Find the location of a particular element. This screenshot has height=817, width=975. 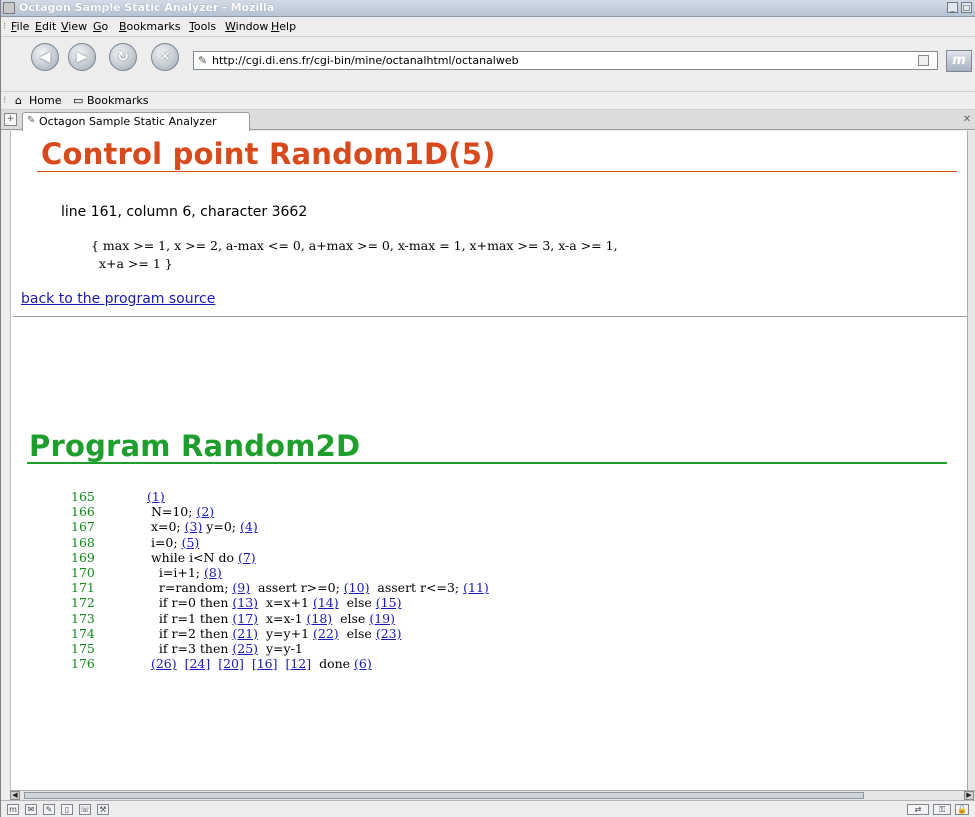

heading-divider is located at coordinates (497, 171).